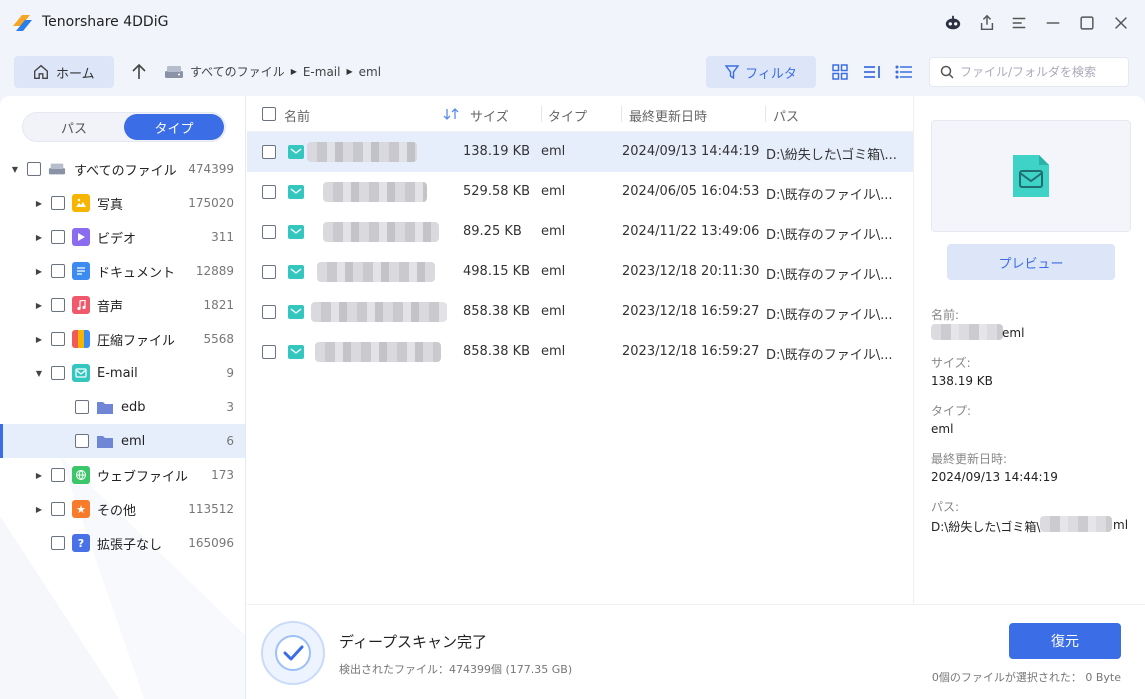 Image resolution: width=1145 pixels, height=699 pixels. Describe the element at coordinates (211, 509) in the screenshot. I see `tree-item-count: 113512` at that location.